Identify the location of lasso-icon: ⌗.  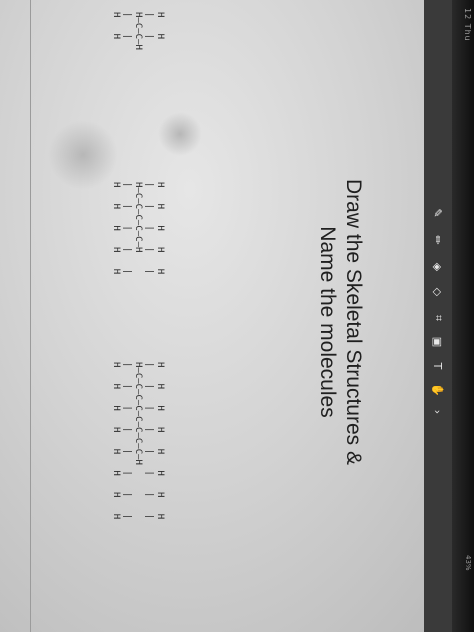
(438, 318).